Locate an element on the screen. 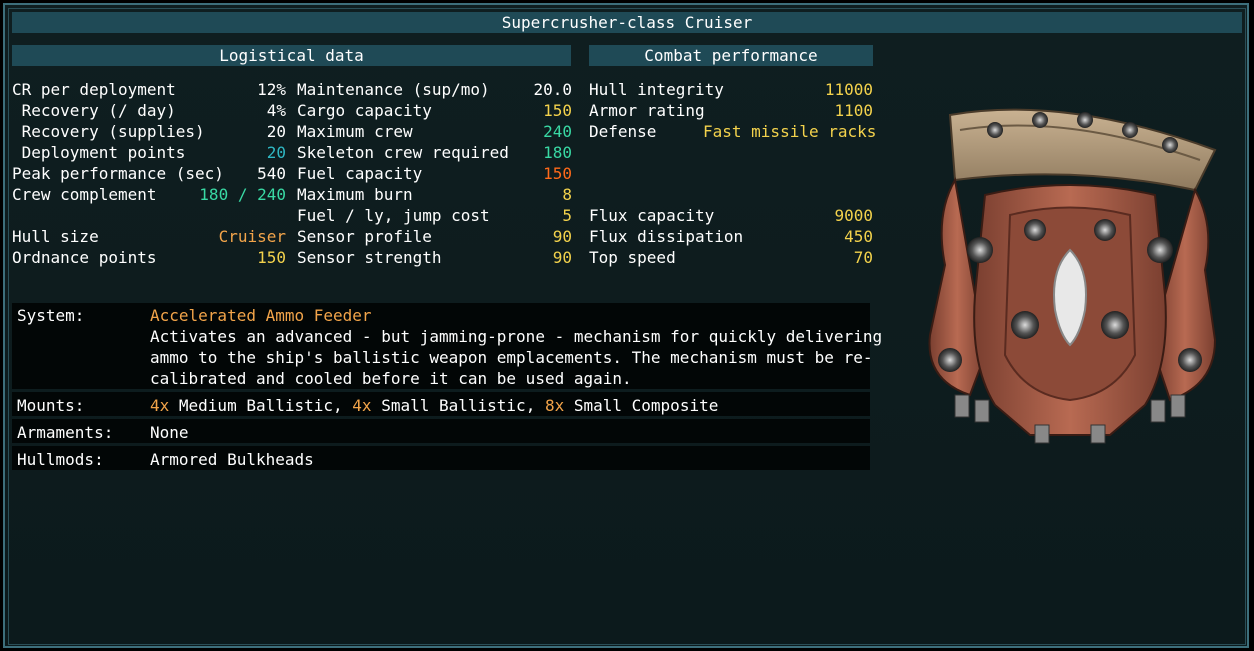 Image resolution: width=1254 pixels, height=651 pixels. stat-label: Maintenance (sup/mo) is located at coordinates (393, 89).